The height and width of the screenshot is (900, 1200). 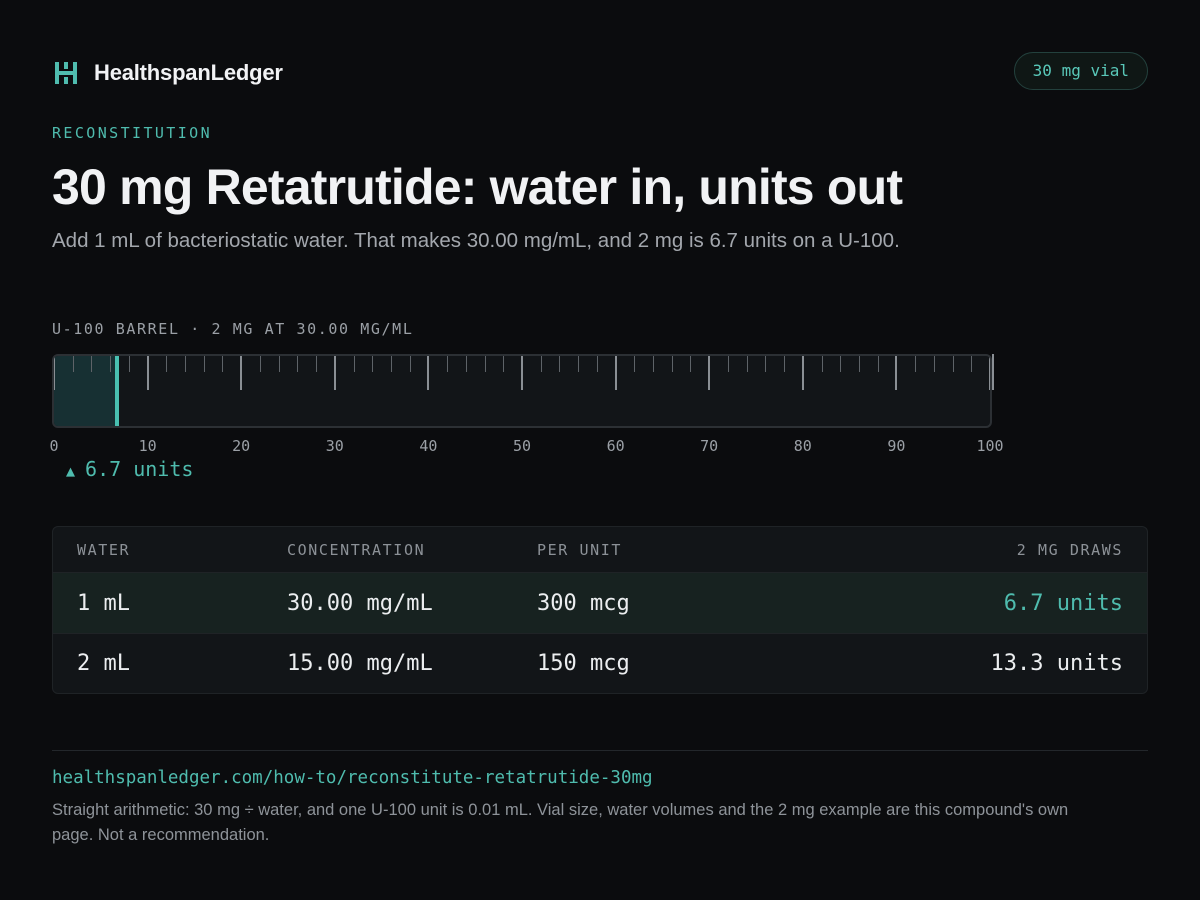 I want to click on table-header-concentration: CONCENTRATION, so click(x=356, y=549).